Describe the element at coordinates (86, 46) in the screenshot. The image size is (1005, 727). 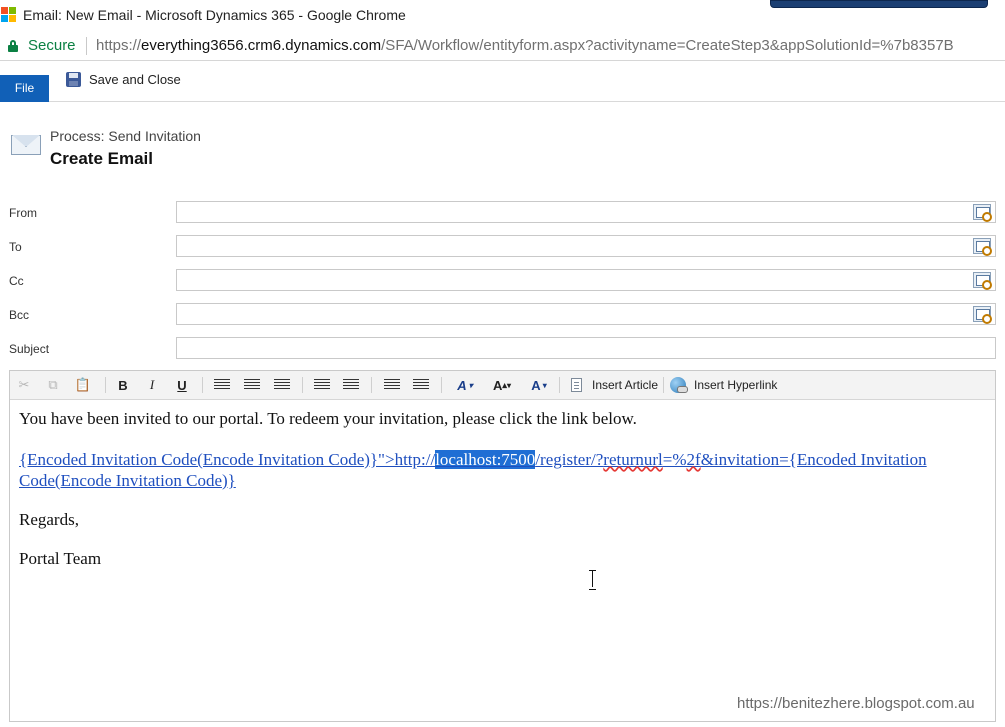
I see `address-separator` at that location.